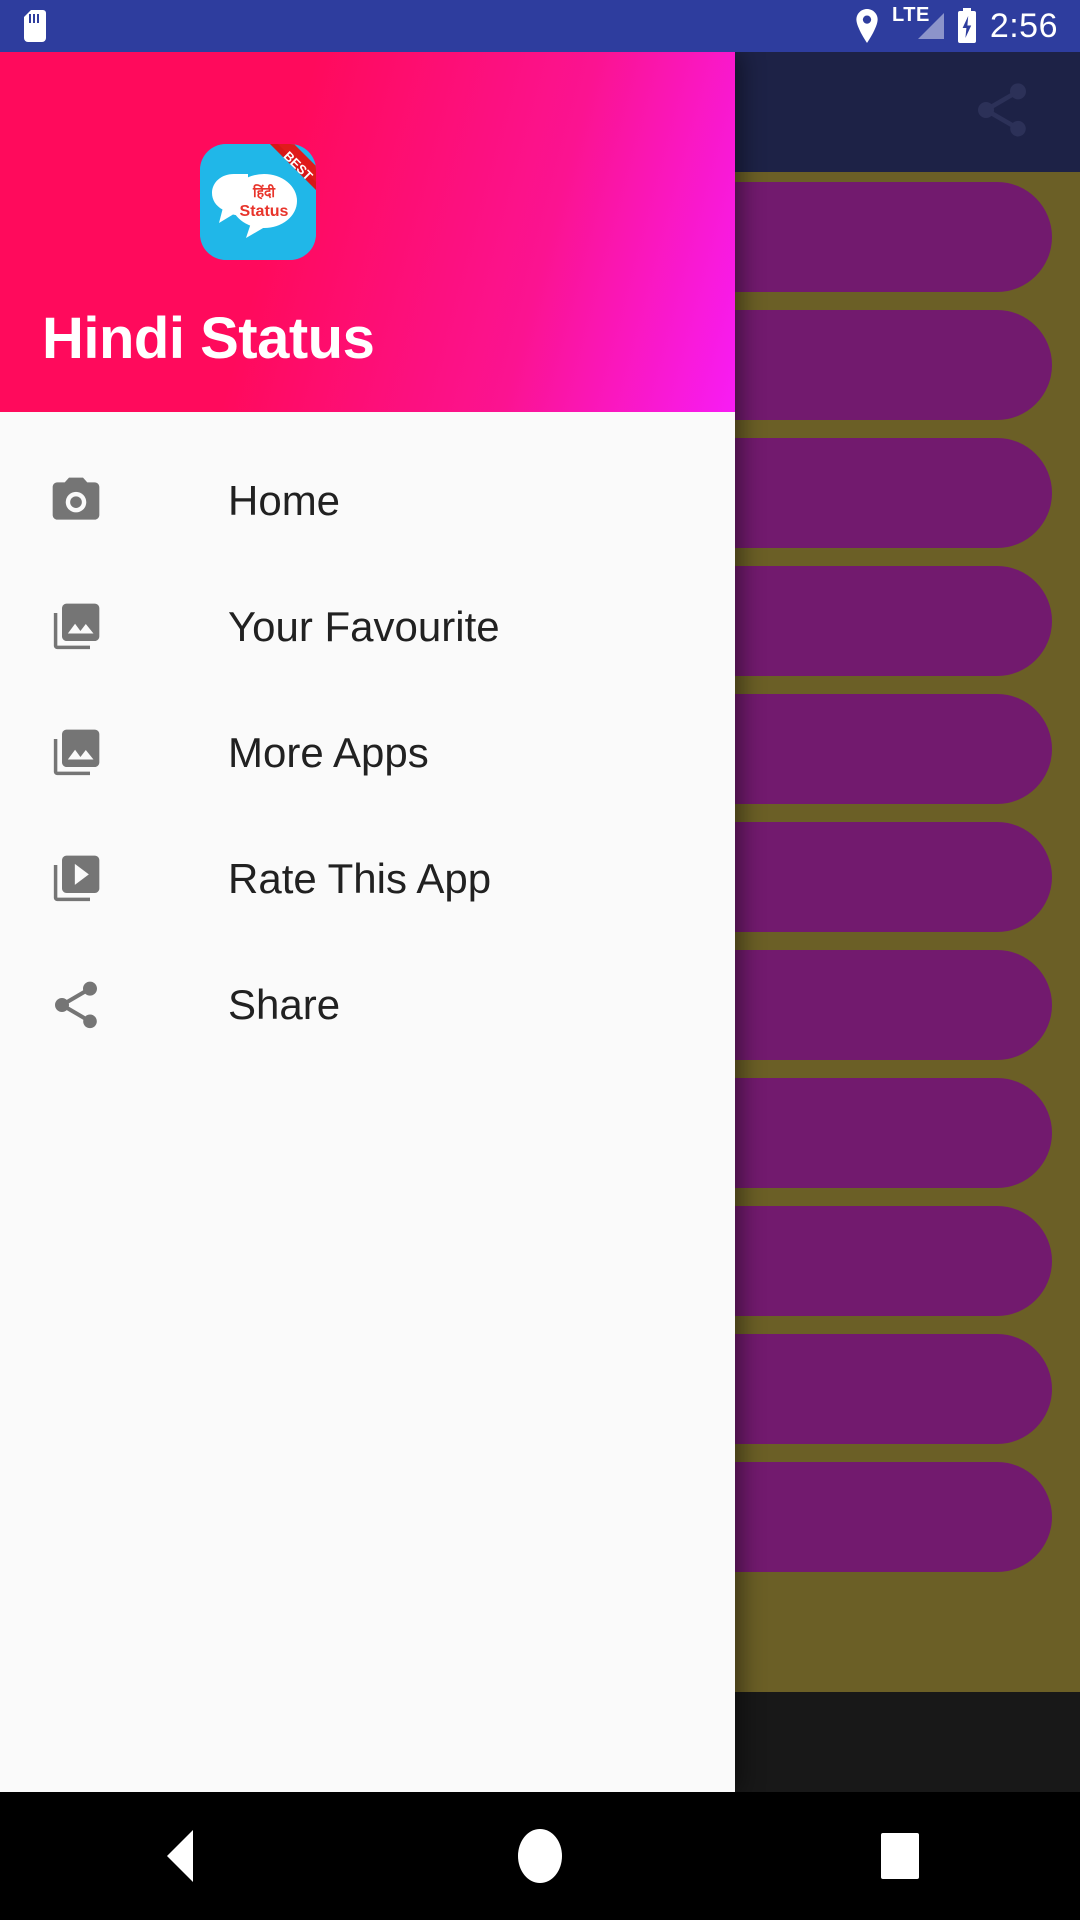 The image size is (1080, 1920). I want to click on recents-square-icon, so click(900, 1856).